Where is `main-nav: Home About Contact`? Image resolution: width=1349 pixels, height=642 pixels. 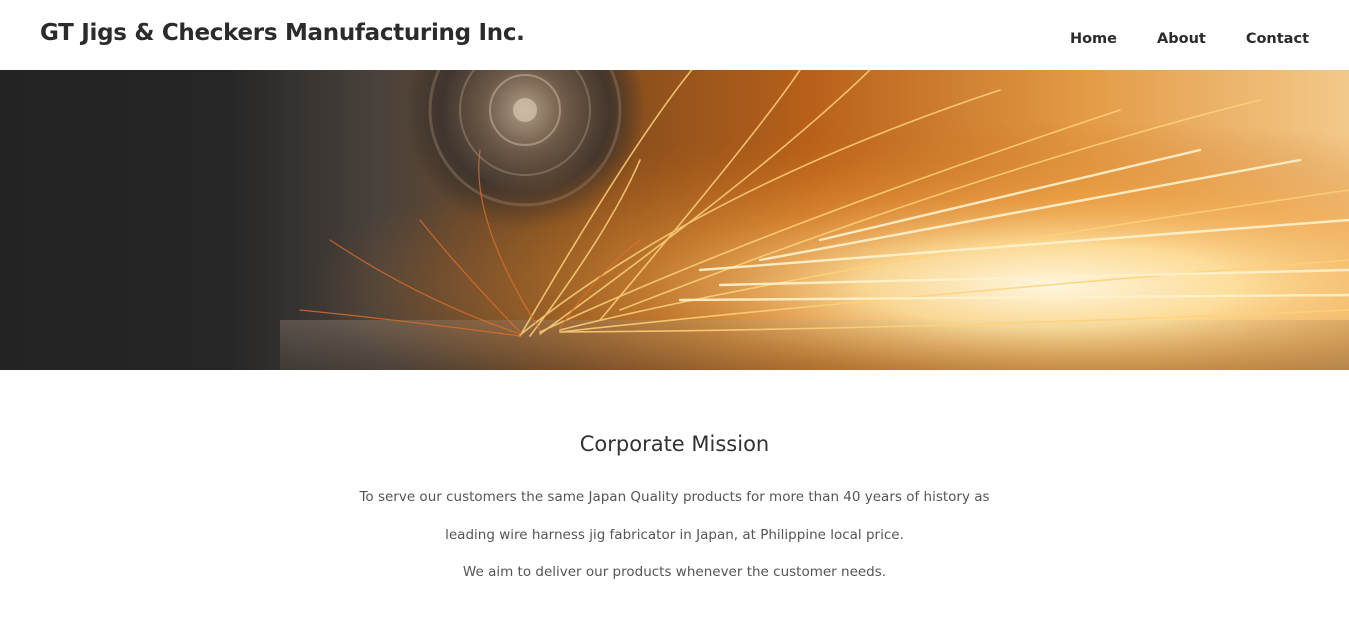 main-nav: Home About Contact is located at coordinates (1189, 39).